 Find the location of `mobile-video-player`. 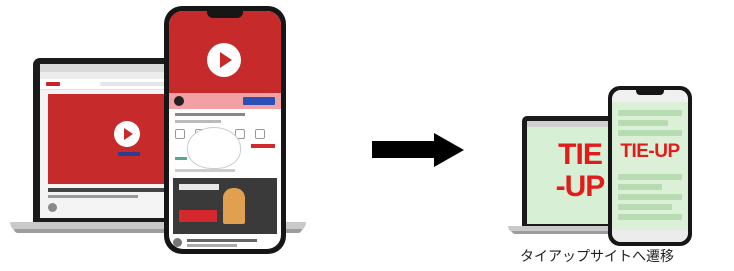

mobile-video-player is located at coordinates (225, 57).